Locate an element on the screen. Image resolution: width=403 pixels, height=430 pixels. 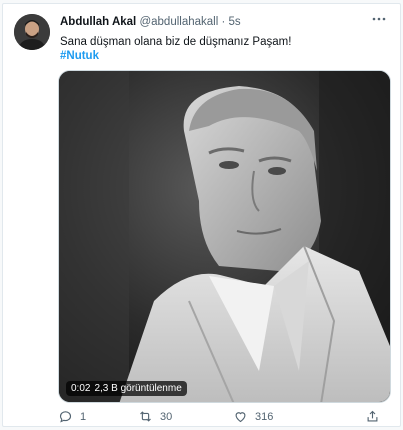
author-name: Abdullah Akal is located at coordinates (98, 22).